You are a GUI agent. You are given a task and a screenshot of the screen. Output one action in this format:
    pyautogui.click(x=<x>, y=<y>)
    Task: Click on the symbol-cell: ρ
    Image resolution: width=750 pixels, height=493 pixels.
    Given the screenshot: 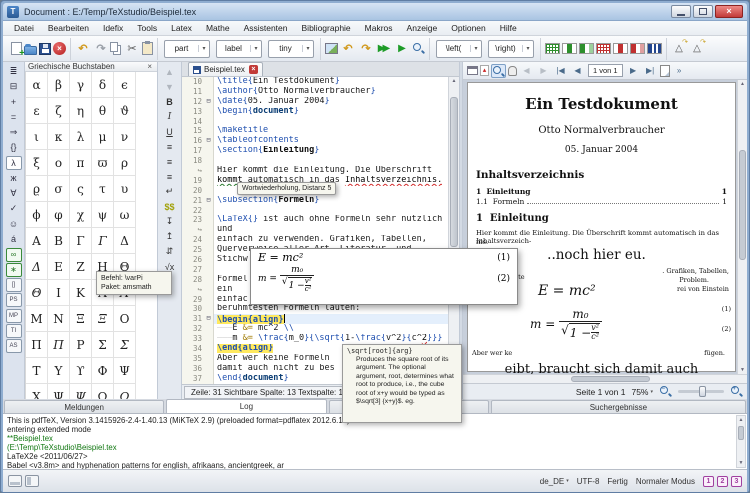 What is the action you would take?
    pyautogui.click(x=125, y=163)
    